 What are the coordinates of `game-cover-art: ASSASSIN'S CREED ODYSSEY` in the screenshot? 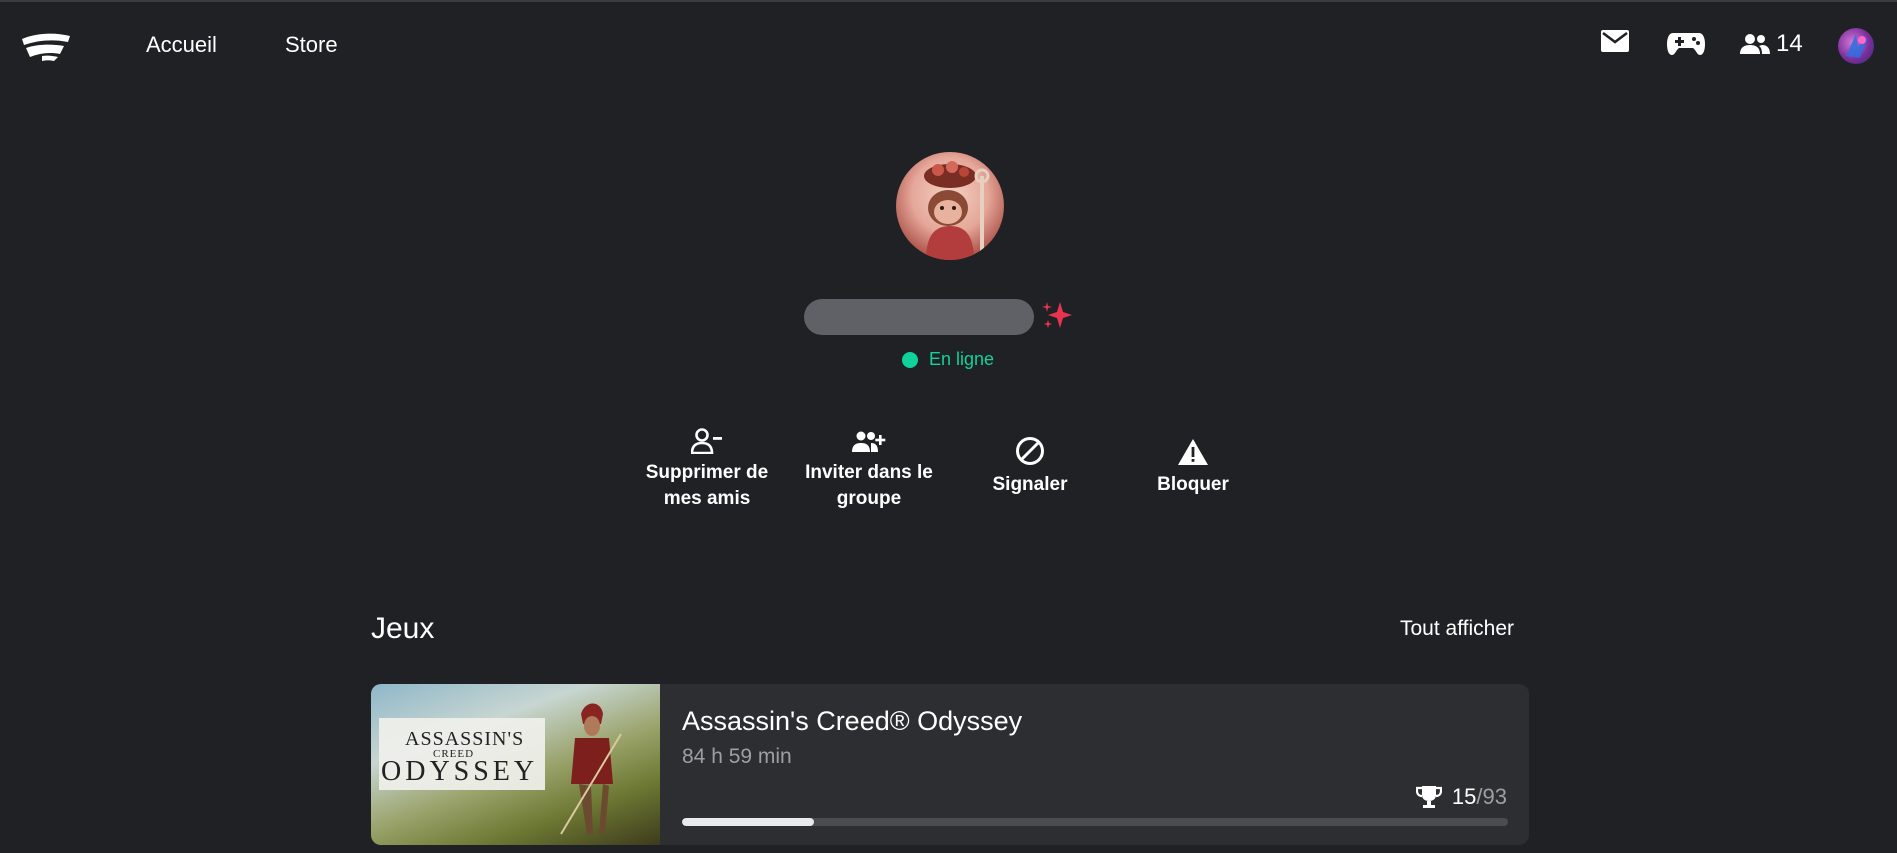 It's located at (515, 764).